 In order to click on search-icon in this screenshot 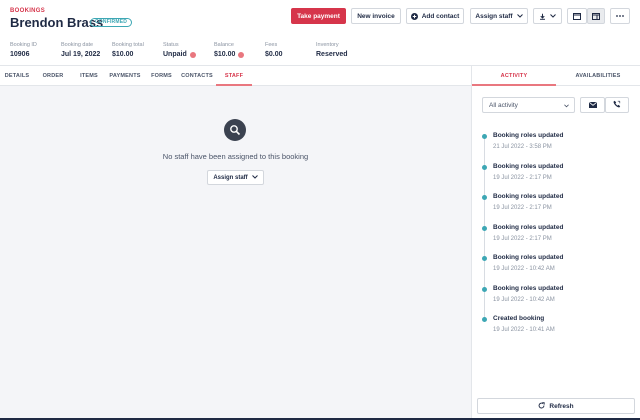, I will do `click(235, 130)`.